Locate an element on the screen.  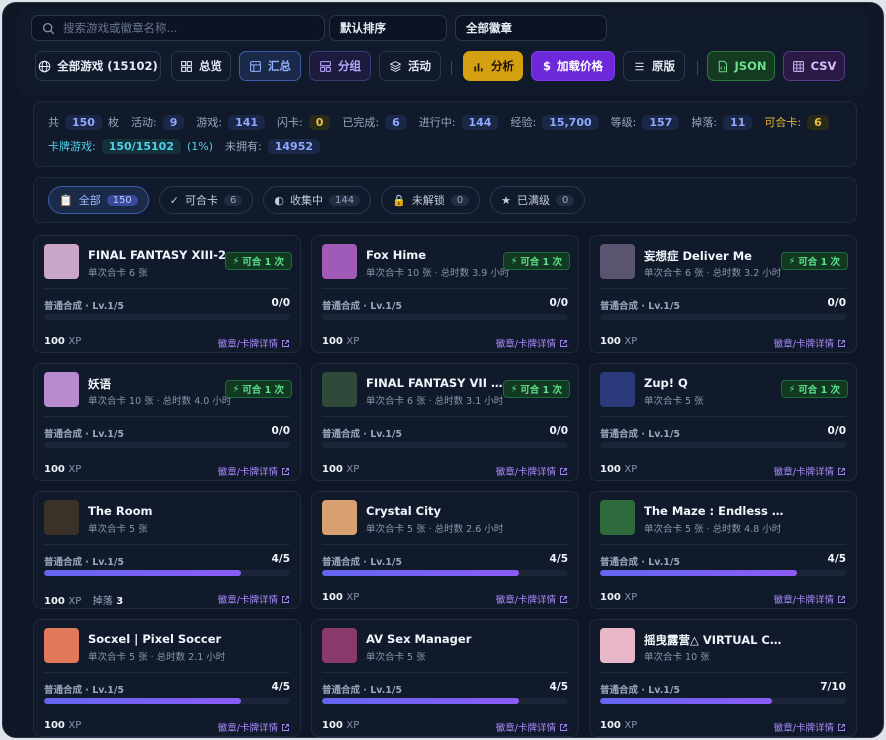
analysis-label: 分析 is located at coordinates (502, 66).